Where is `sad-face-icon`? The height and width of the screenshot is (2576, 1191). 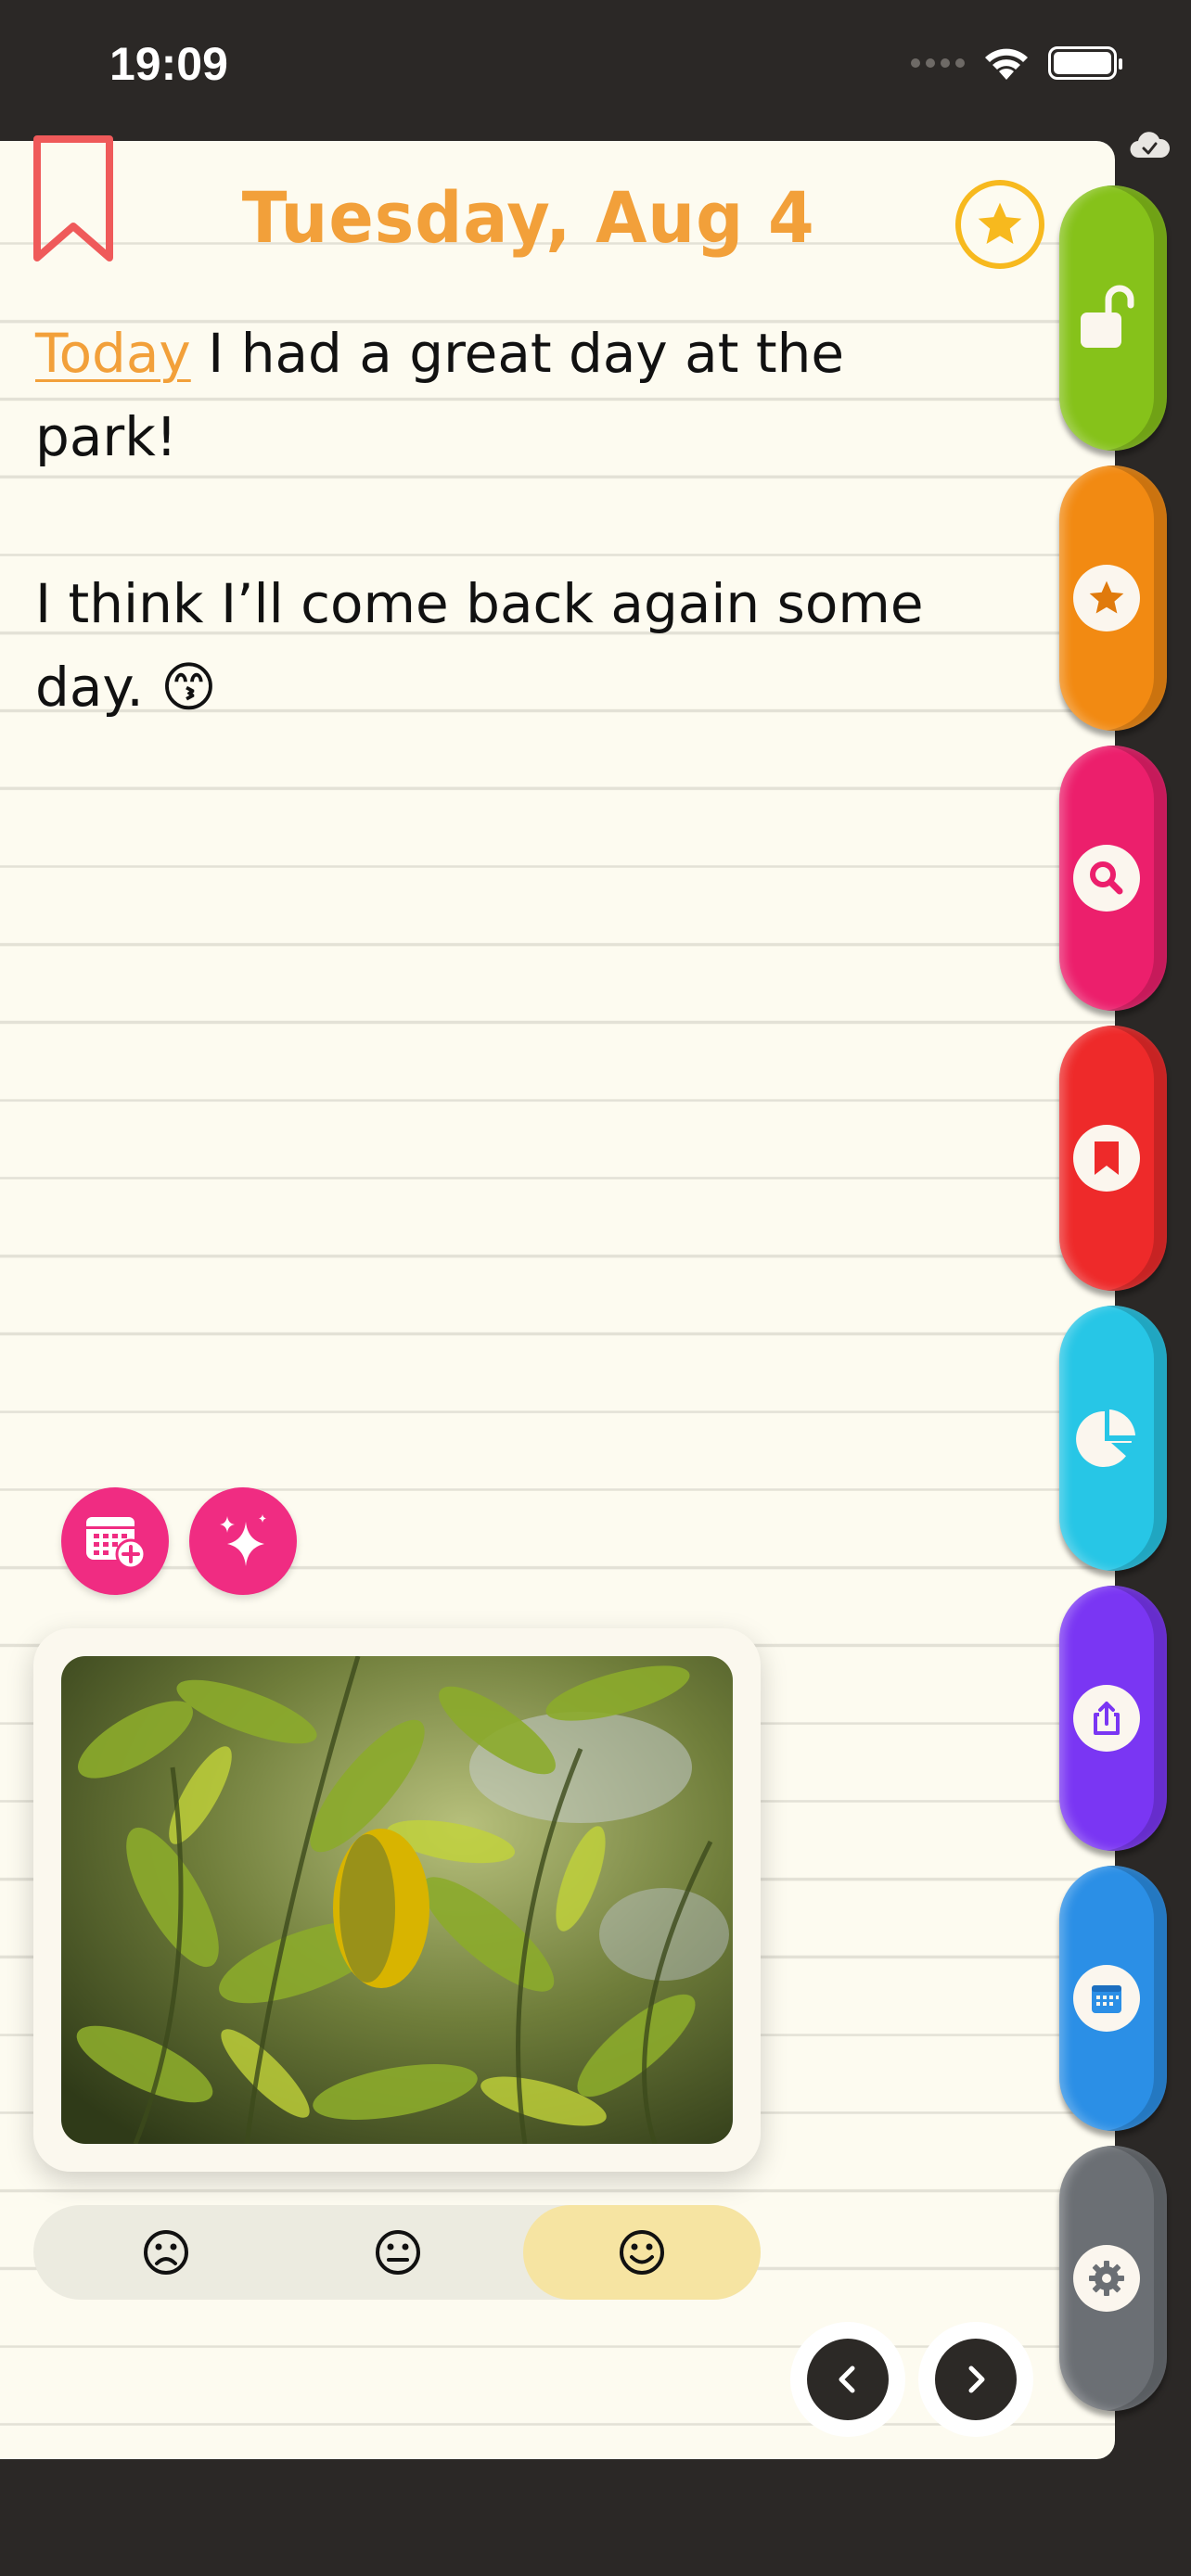 sad-face-icon is located at coordinates (166, 2252).